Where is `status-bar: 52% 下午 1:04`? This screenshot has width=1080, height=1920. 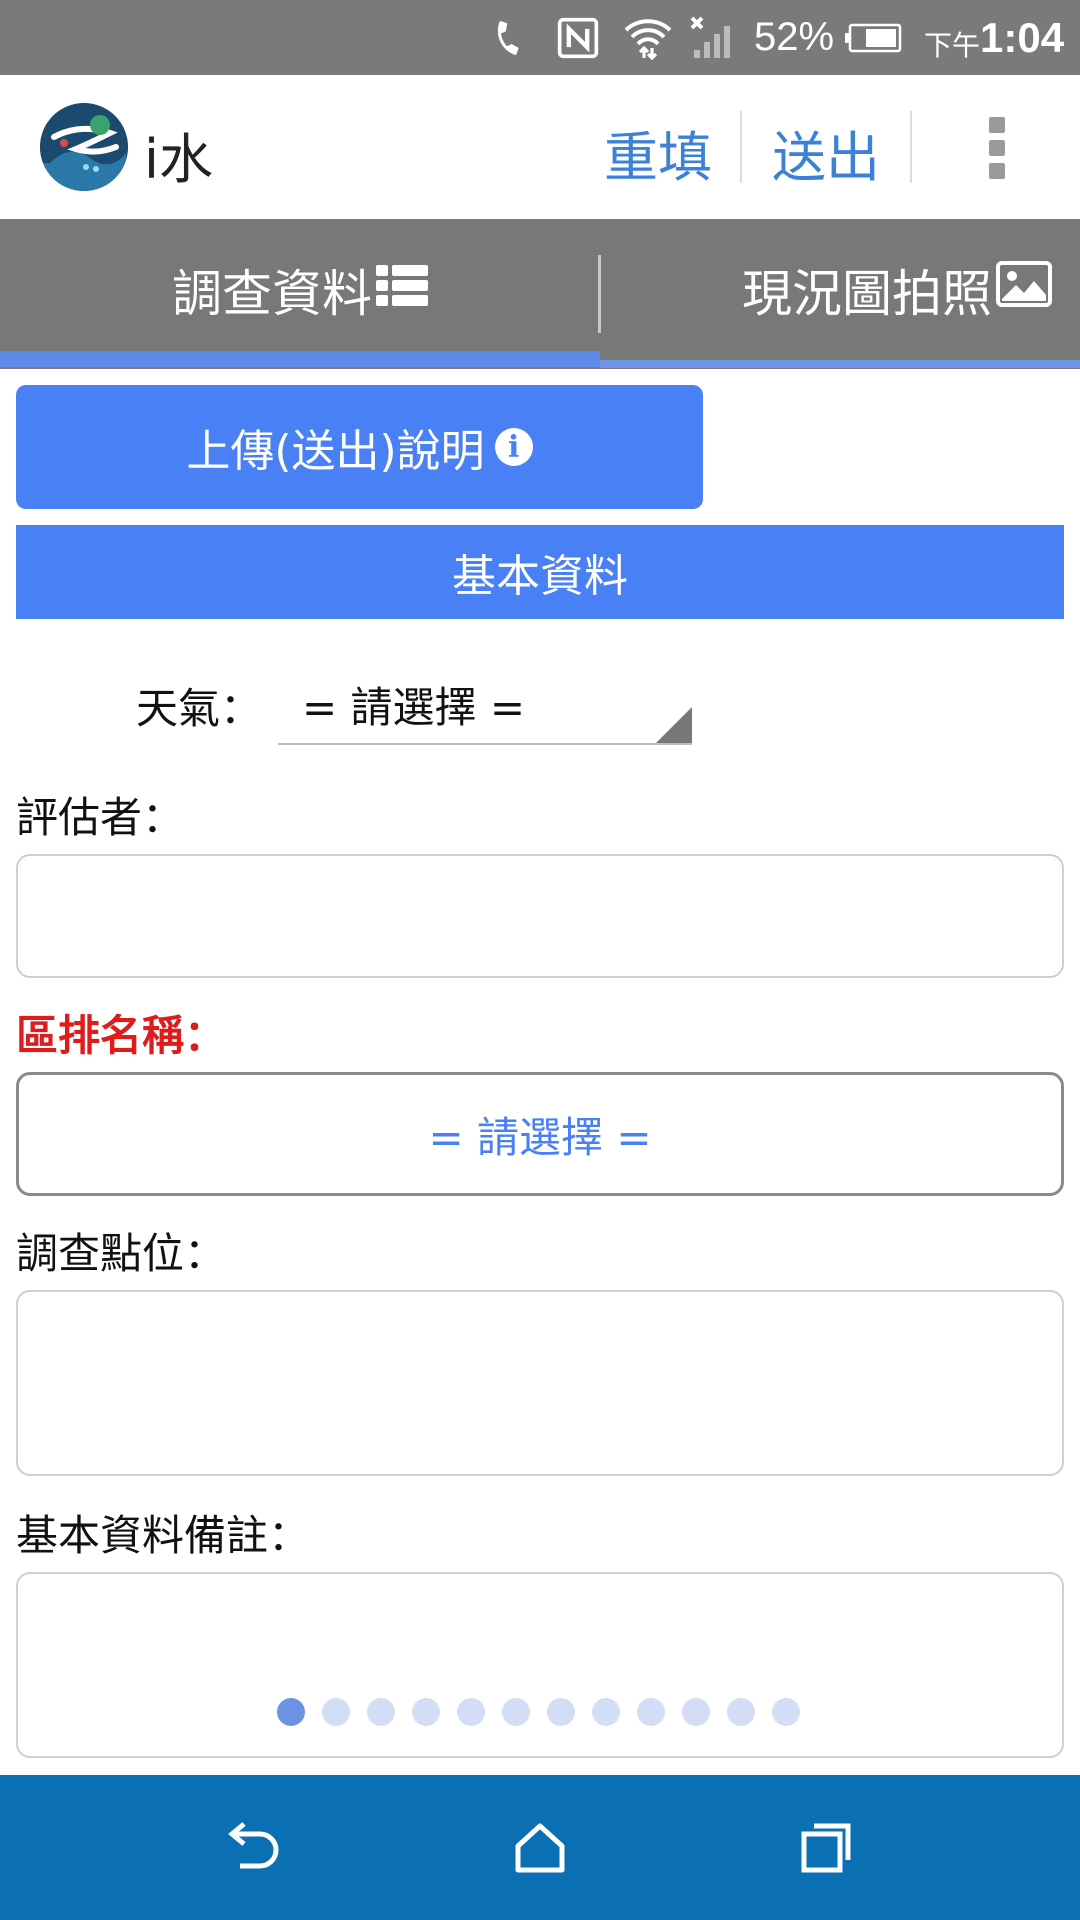 status-bar: 52% 下午 1:04 is located at coordinates (540, 37).